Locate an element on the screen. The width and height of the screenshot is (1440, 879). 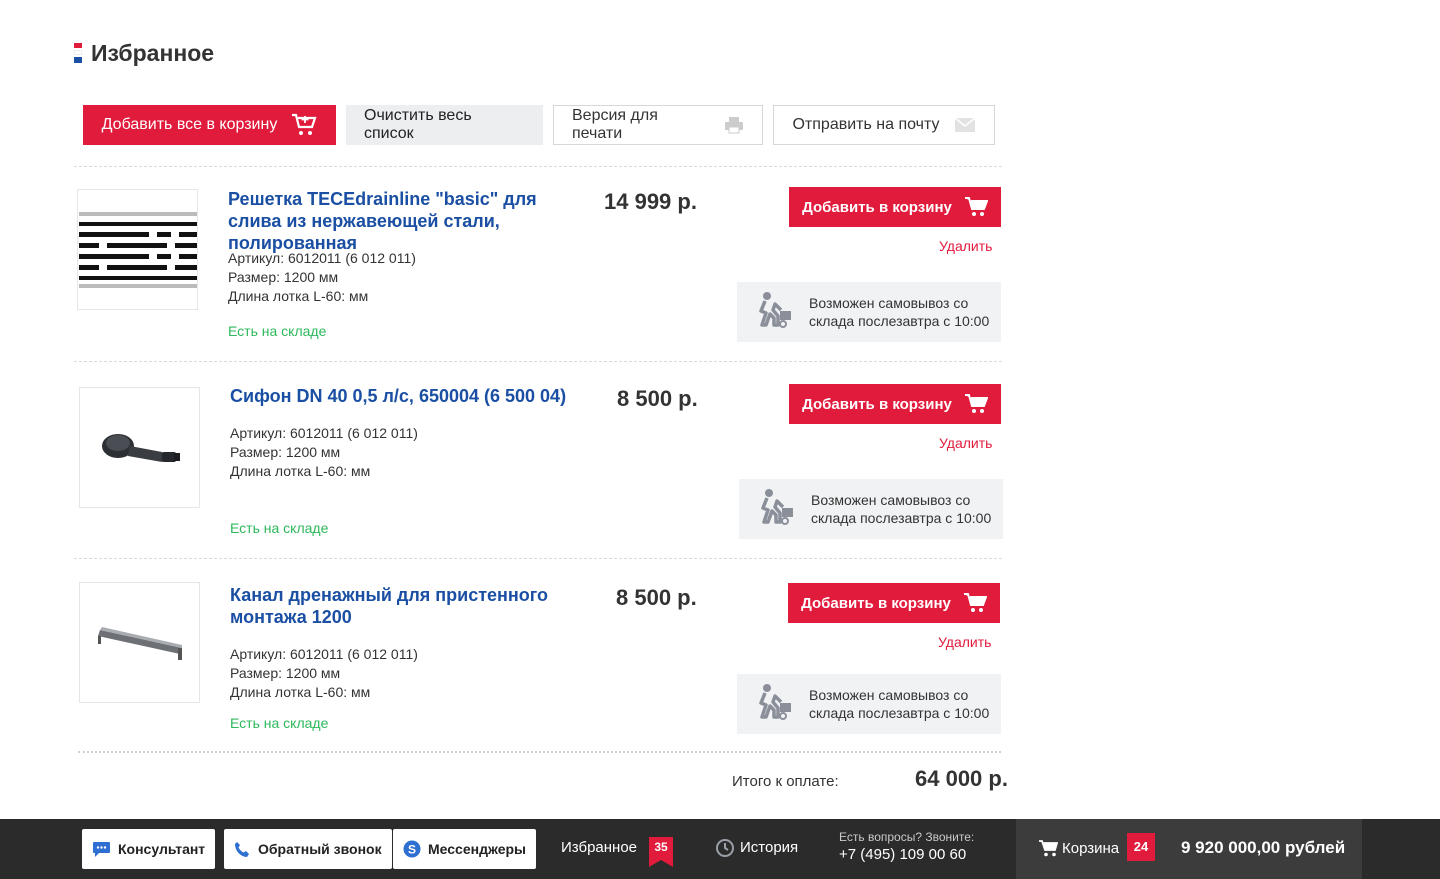
messengers-label: Мессенджеры is located at coordinates (477, 849).